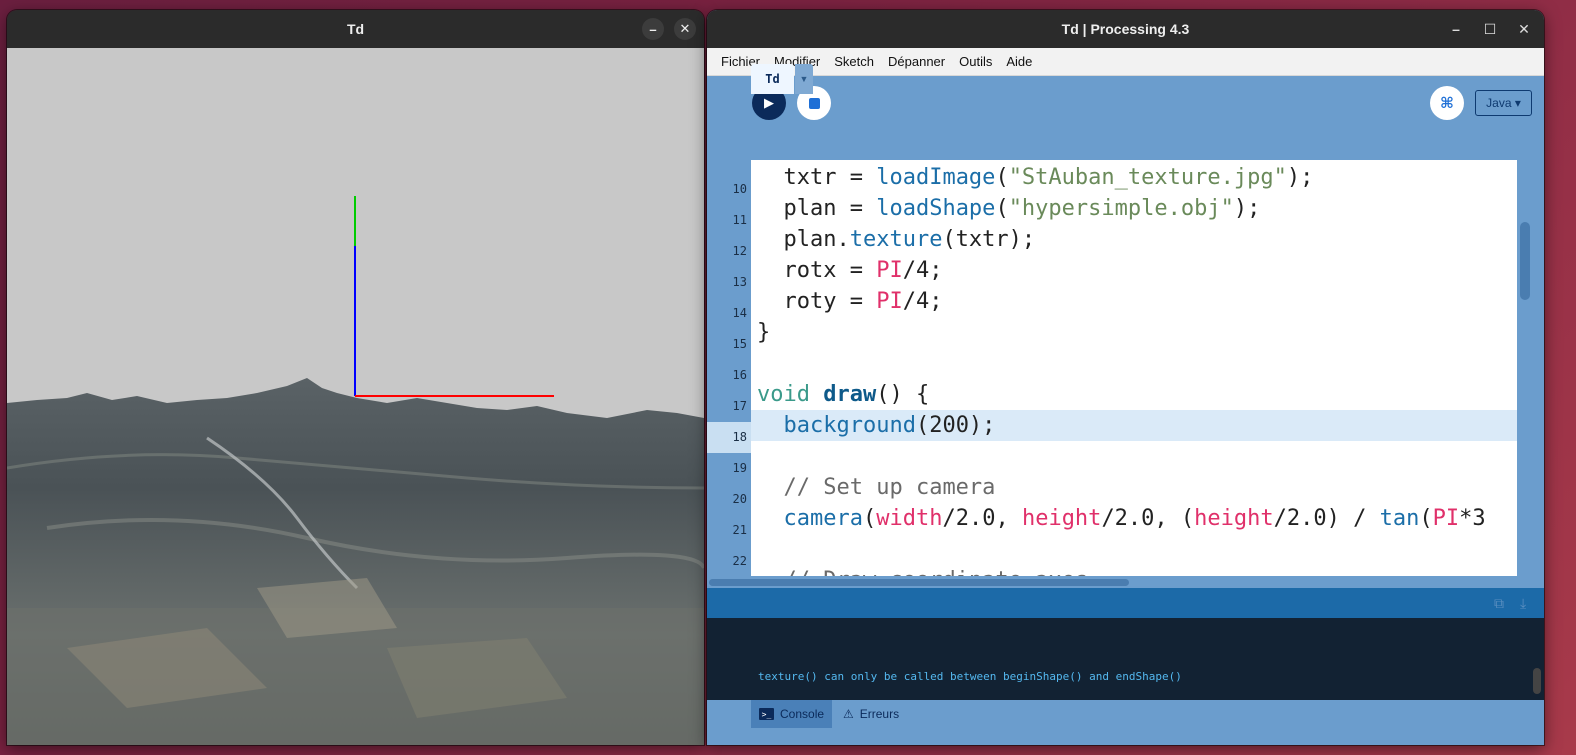 This screenshot has height=755, width=1576. What do you see at coordinates (804, 79) in the screenshot?
I see `tab-menu-button: ▼` at bounding box center [804, 79].